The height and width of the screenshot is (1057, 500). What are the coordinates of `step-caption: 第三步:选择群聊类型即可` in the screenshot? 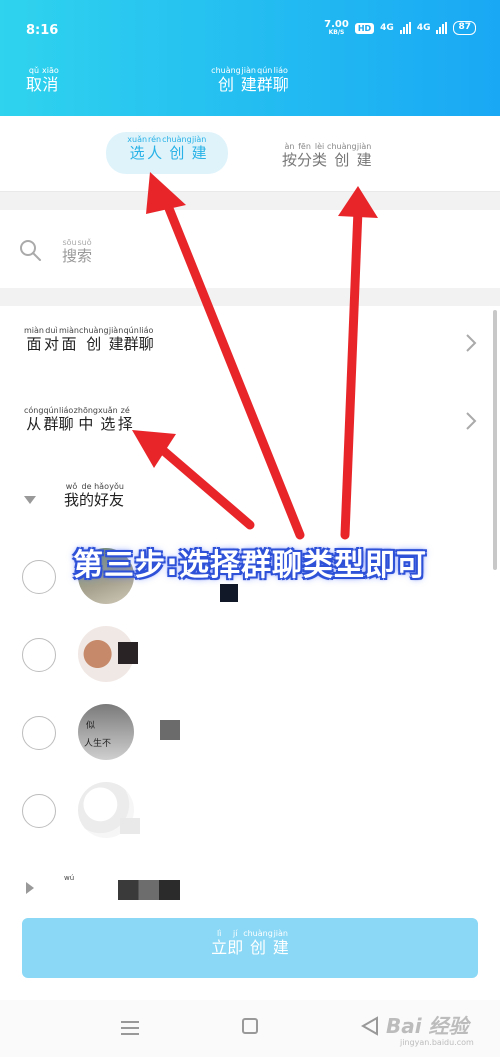 It's located at (250, 565).